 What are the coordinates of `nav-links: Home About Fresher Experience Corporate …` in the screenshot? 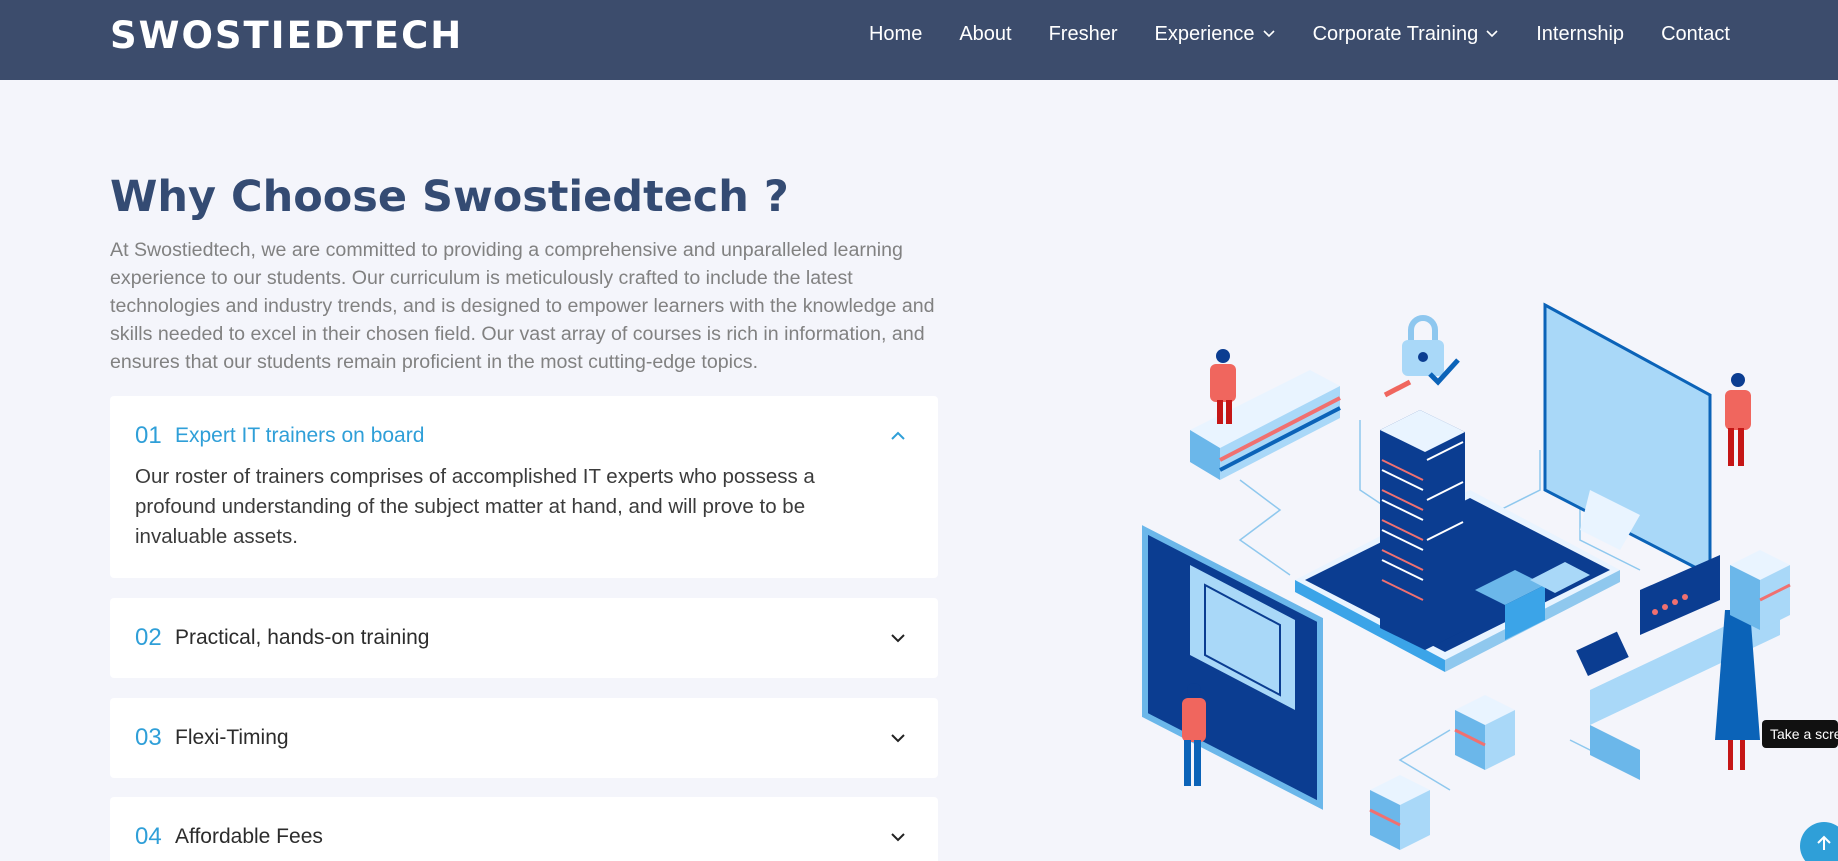 It's located at (1281, 34).